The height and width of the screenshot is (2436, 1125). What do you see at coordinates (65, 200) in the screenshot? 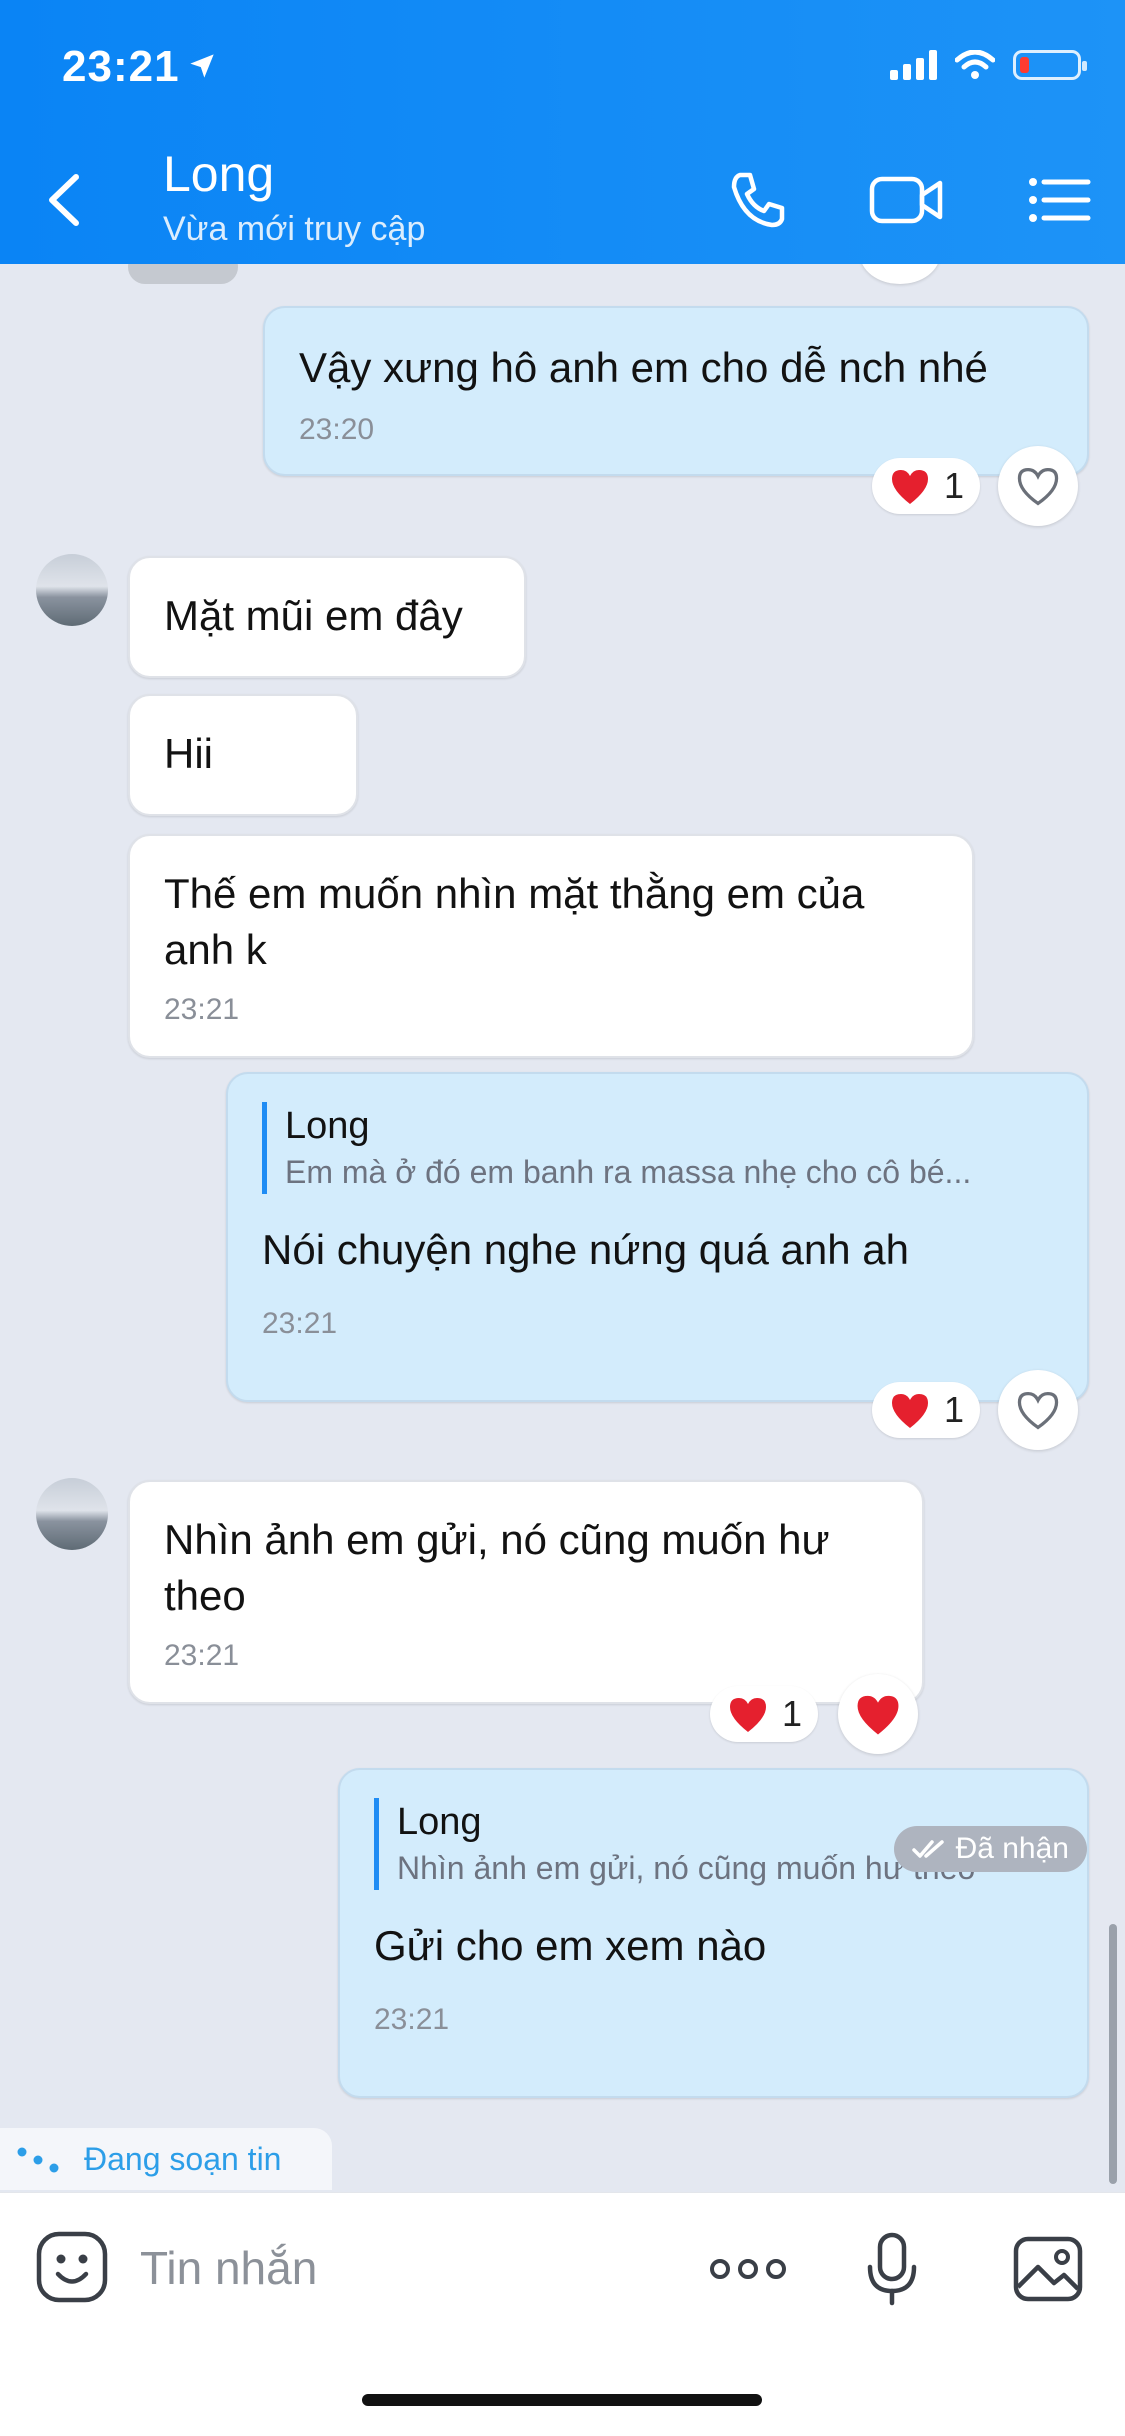
I see `back-chevron-icon` at bounding box center [65, 200].